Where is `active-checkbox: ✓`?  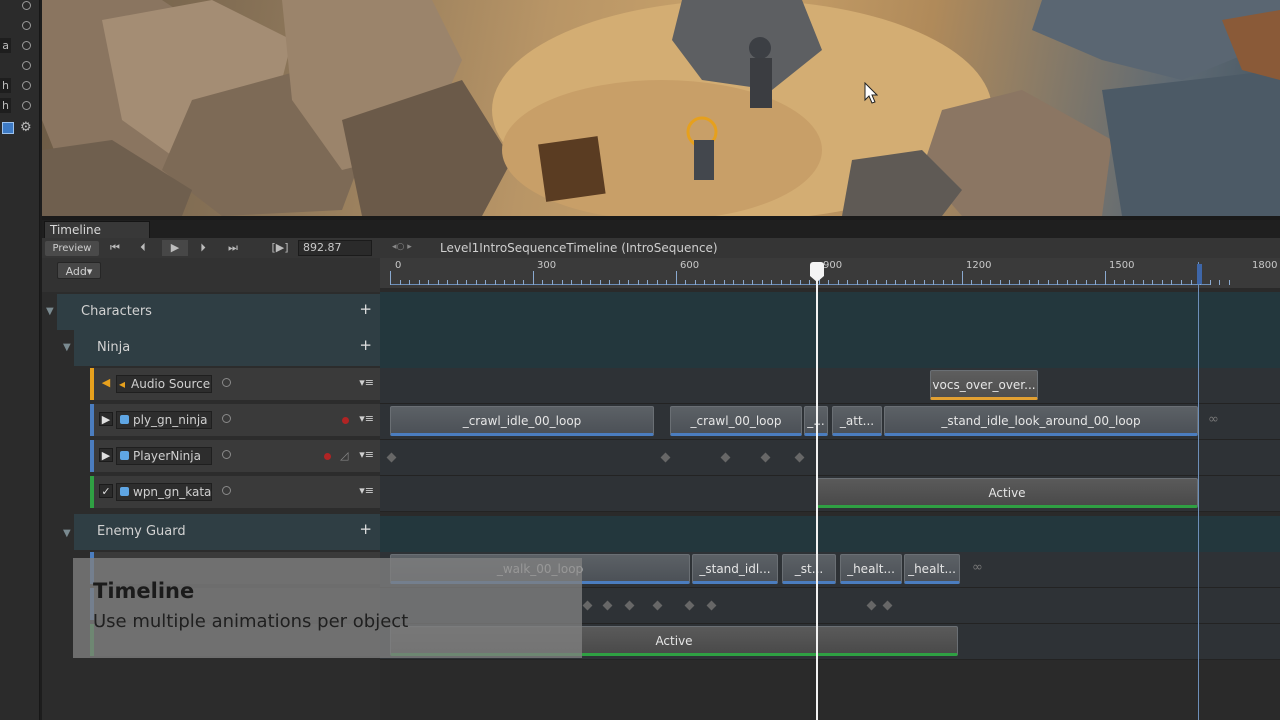
active-checkbox: ✓ is located at coordinates (106, 491).